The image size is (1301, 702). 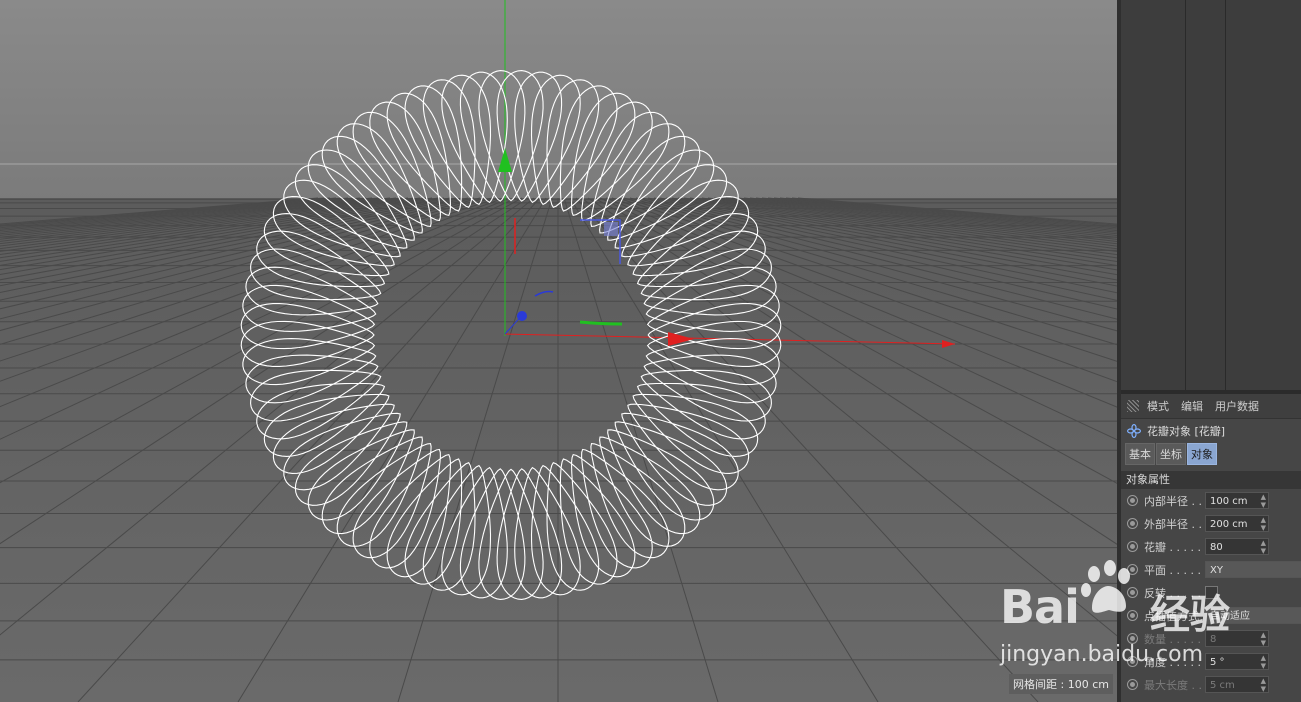 I want to click on inner-radius-field: 100 cm ▲ ▼, so click(x=1237, y=500).